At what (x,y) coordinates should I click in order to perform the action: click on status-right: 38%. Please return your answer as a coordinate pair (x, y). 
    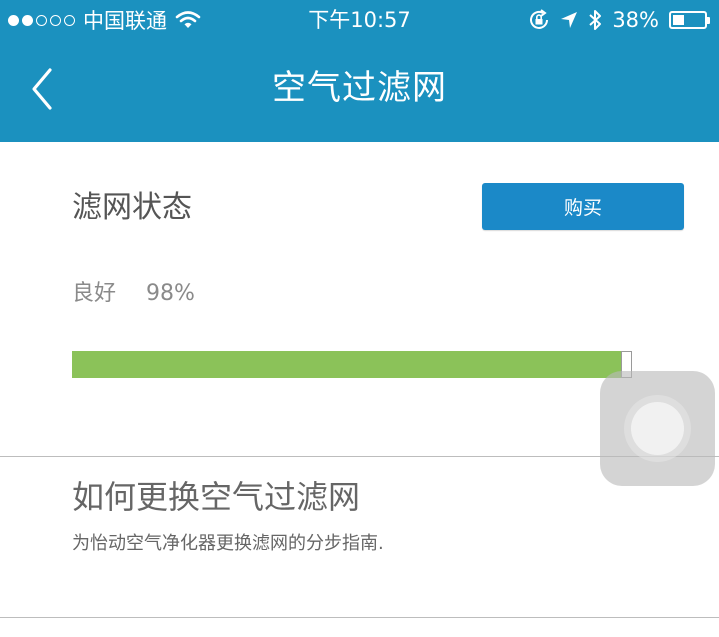
    Looking at the image, I should click on (619, 20).